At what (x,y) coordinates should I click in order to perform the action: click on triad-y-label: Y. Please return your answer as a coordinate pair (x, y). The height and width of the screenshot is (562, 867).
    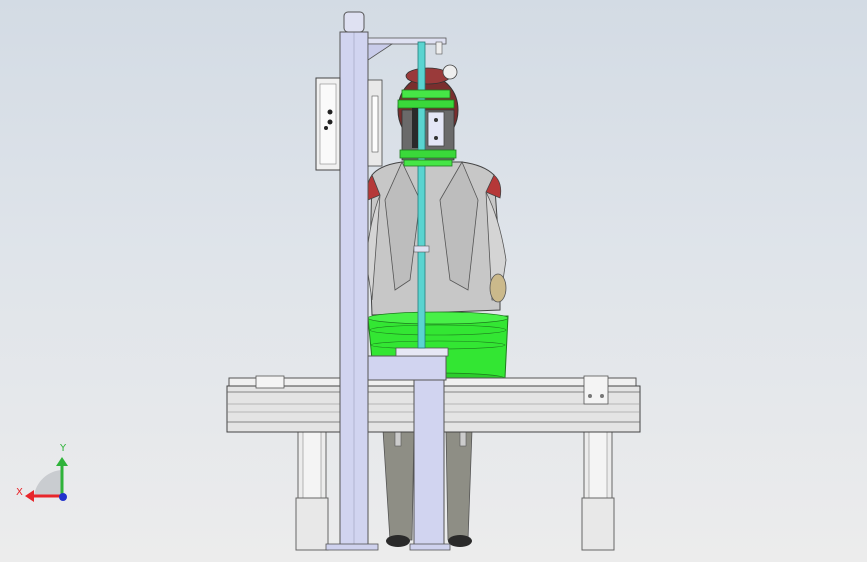
    Looking at the image, I should click on (63, 448).